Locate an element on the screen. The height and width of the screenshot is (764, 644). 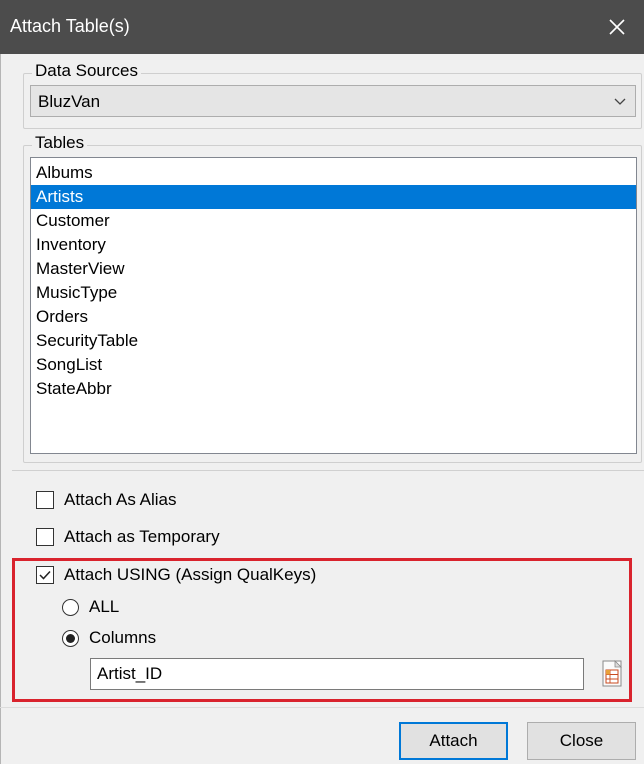
list-item-securitytable: SecurityTable is located at coordinates (333, 341).